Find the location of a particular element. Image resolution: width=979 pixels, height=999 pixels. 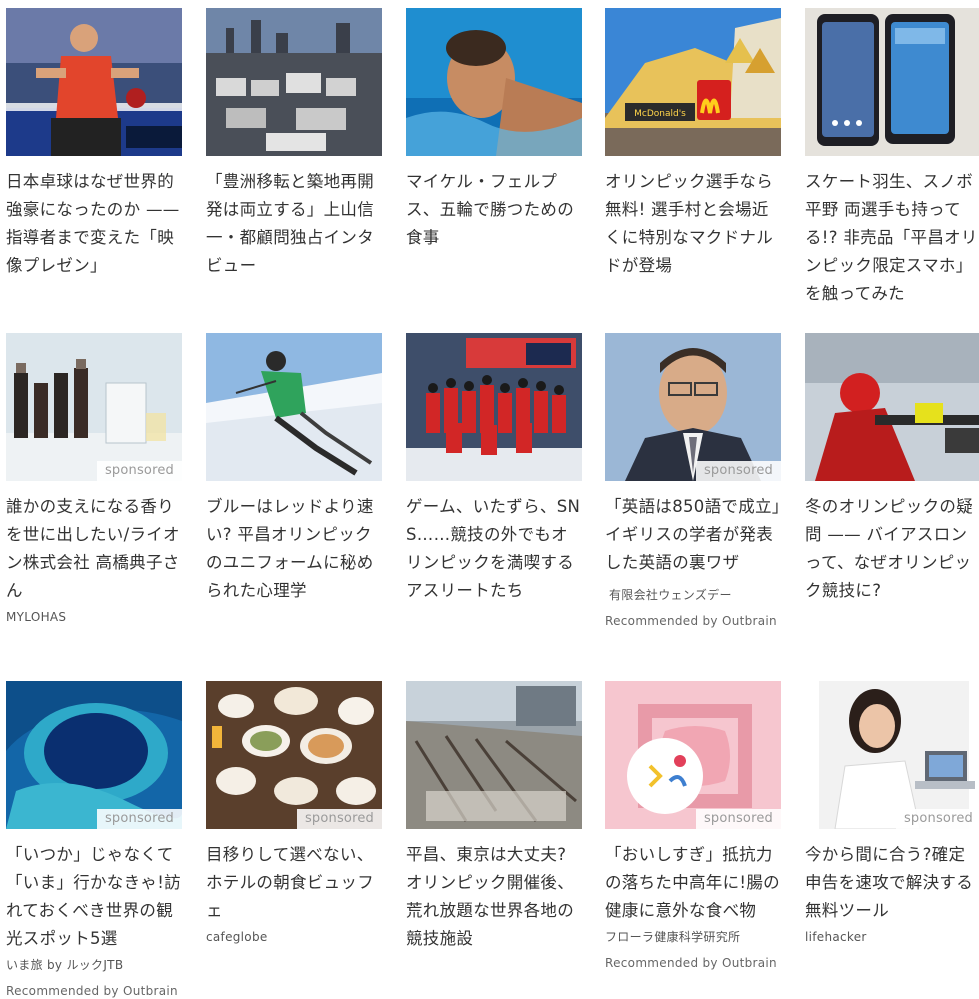

article-card-7: ブルーはレッドより速い? 平昌オリンピックのユニフォームに秘められた心理学 is located at coordinates (294, 469).